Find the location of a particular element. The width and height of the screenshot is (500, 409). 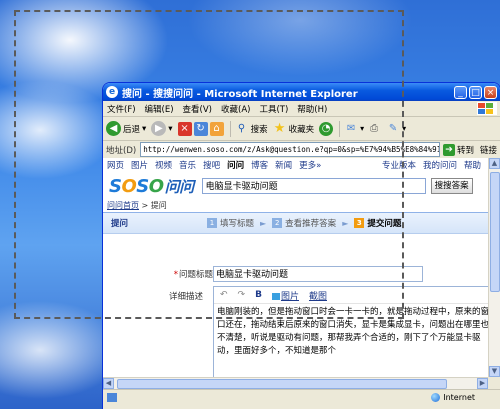

nav-help: 帮助 is located at coordinates (472, 165).